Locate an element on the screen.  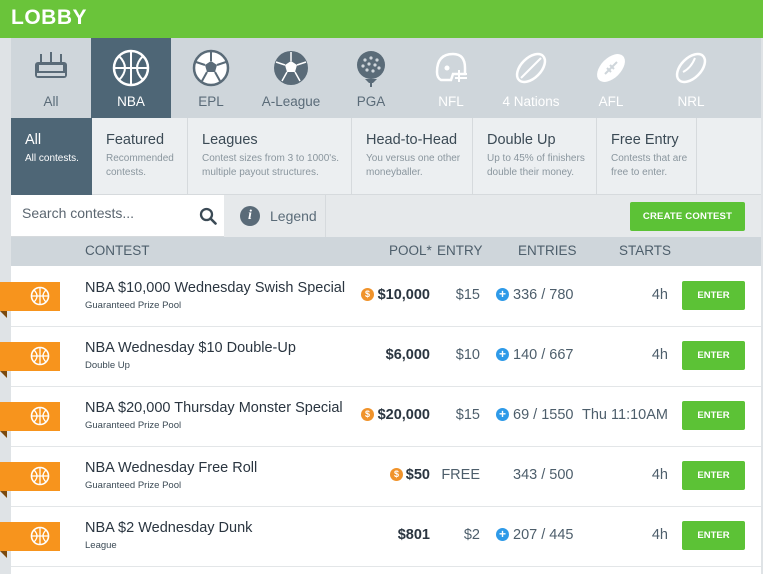
entries-count: 140 / 667 is located at coordinates (543, 355).